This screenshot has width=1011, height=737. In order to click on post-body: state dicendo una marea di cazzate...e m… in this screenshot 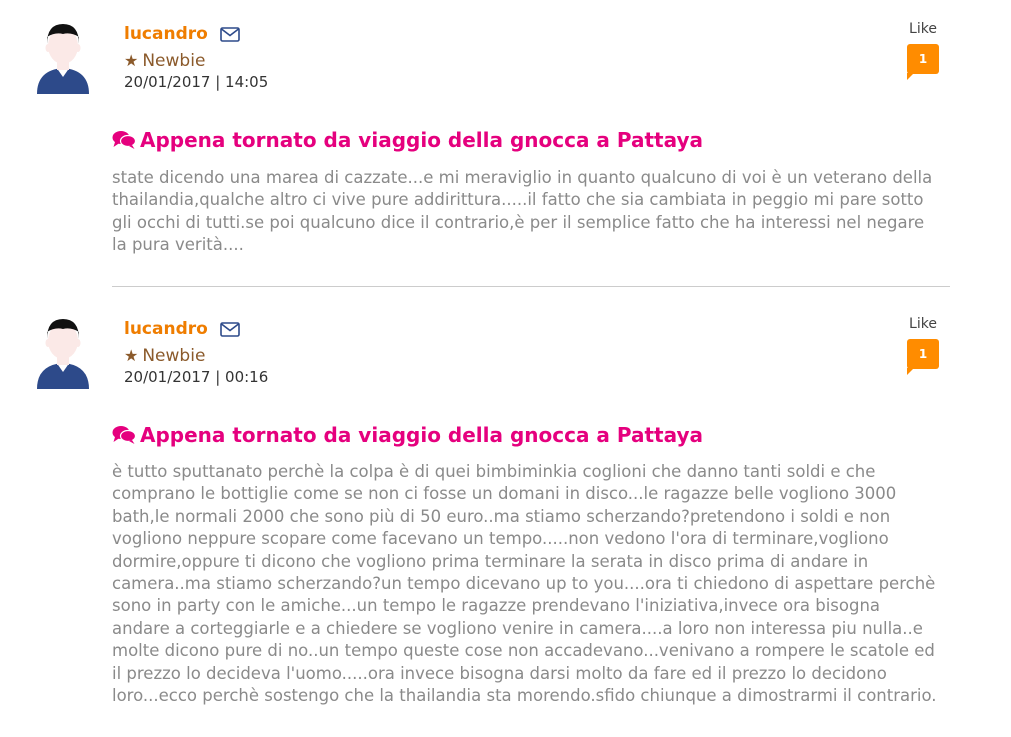, I will do `click(522, 211)`.